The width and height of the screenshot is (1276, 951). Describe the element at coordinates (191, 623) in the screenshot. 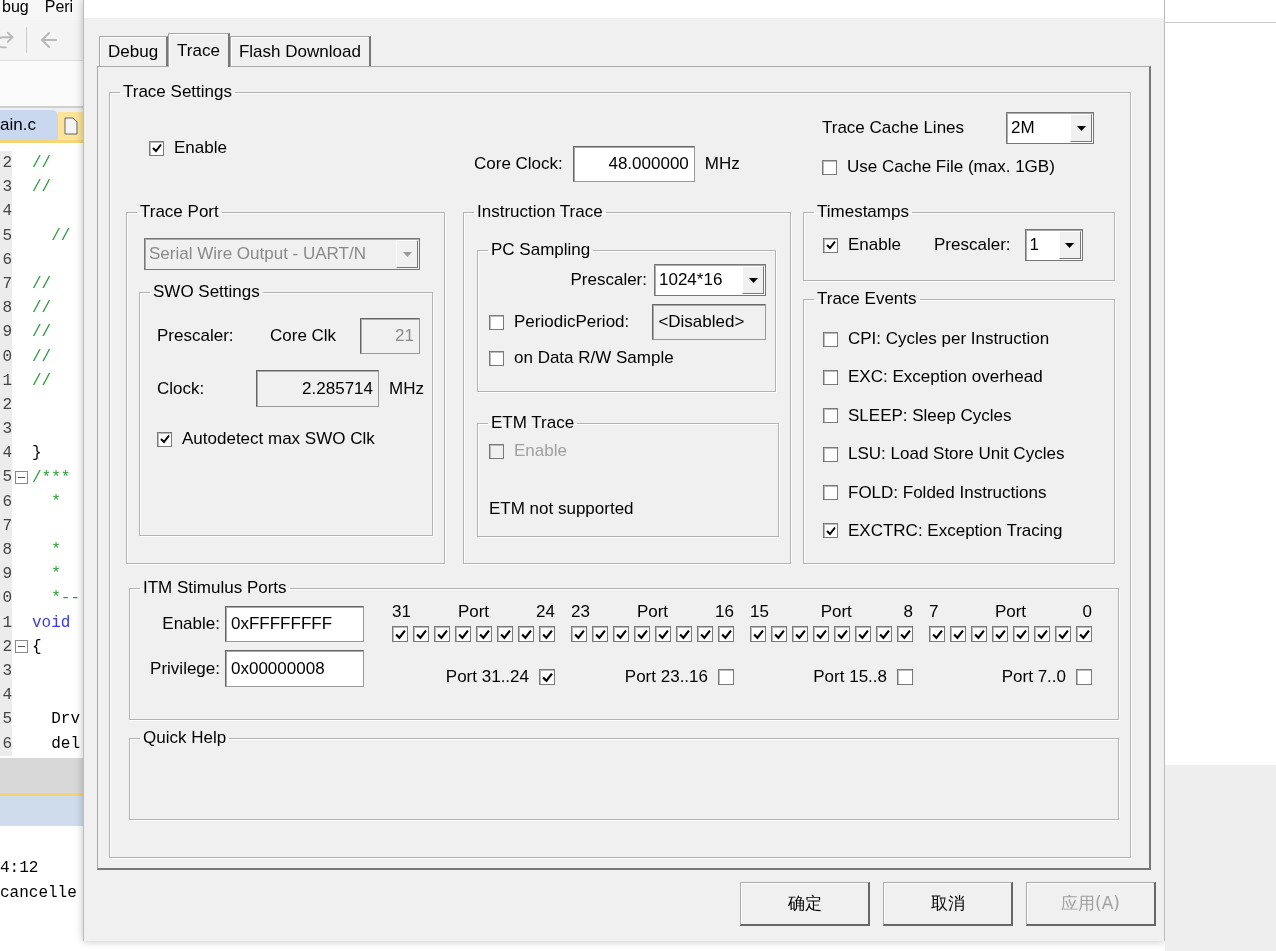

I see `label: Enable:` at that location.